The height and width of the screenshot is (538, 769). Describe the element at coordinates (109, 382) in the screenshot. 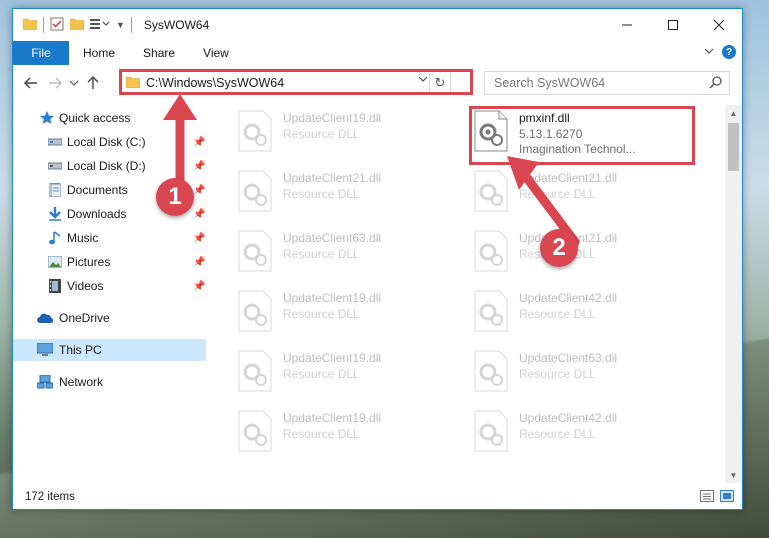

I see `sidebar-item-network: Network` at that location.